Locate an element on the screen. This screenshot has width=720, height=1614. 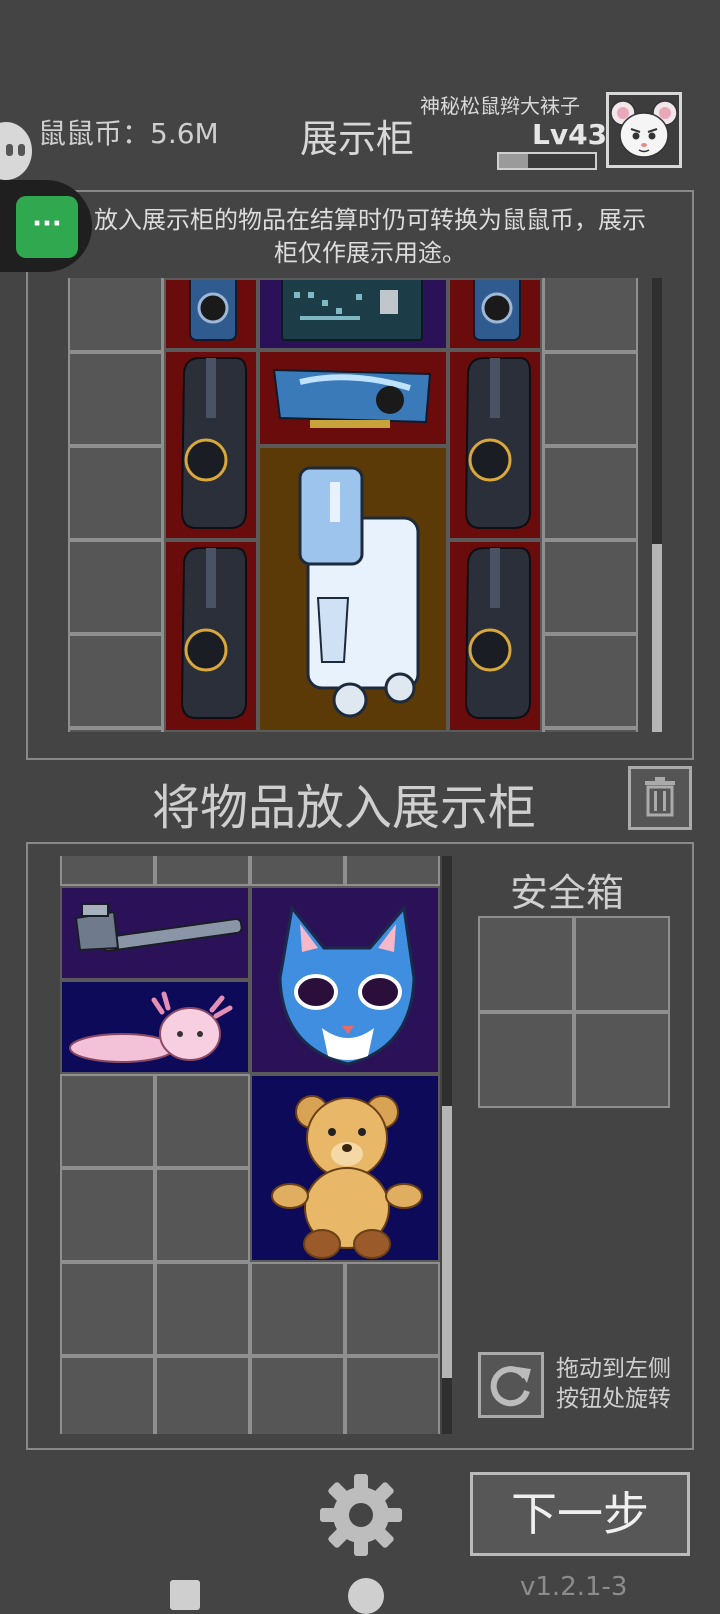
recents-nav-icon is located at coordinates (185, 1595).